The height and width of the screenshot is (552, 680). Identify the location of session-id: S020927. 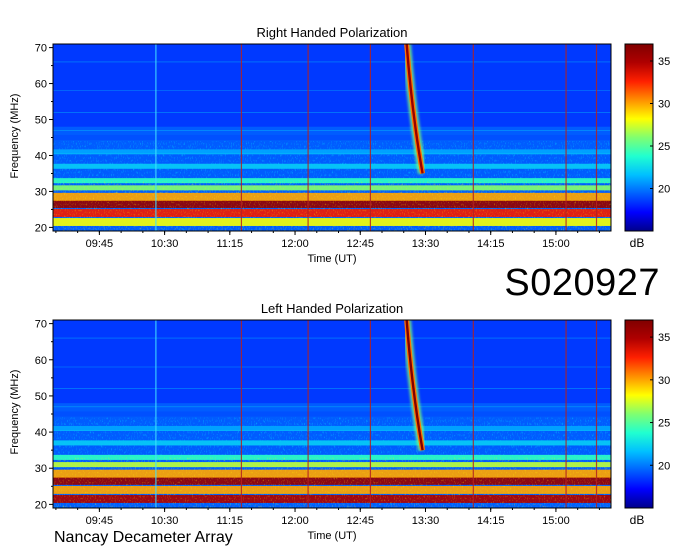
(582, 283).